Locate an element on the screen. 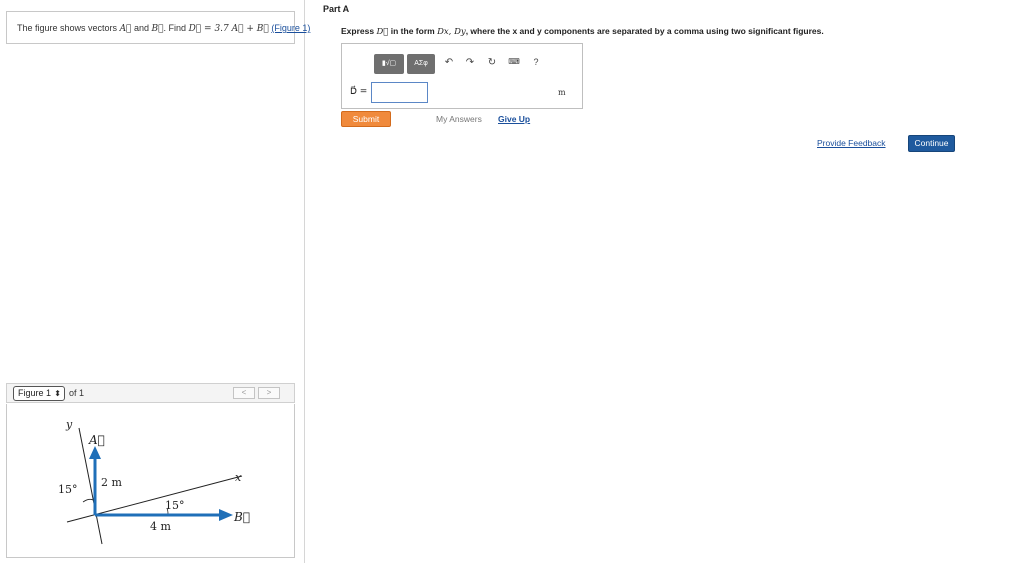 This screenshot has height=563, width=1013. vector-b-symbol: B⃗ is located at coordinates (157, 29).